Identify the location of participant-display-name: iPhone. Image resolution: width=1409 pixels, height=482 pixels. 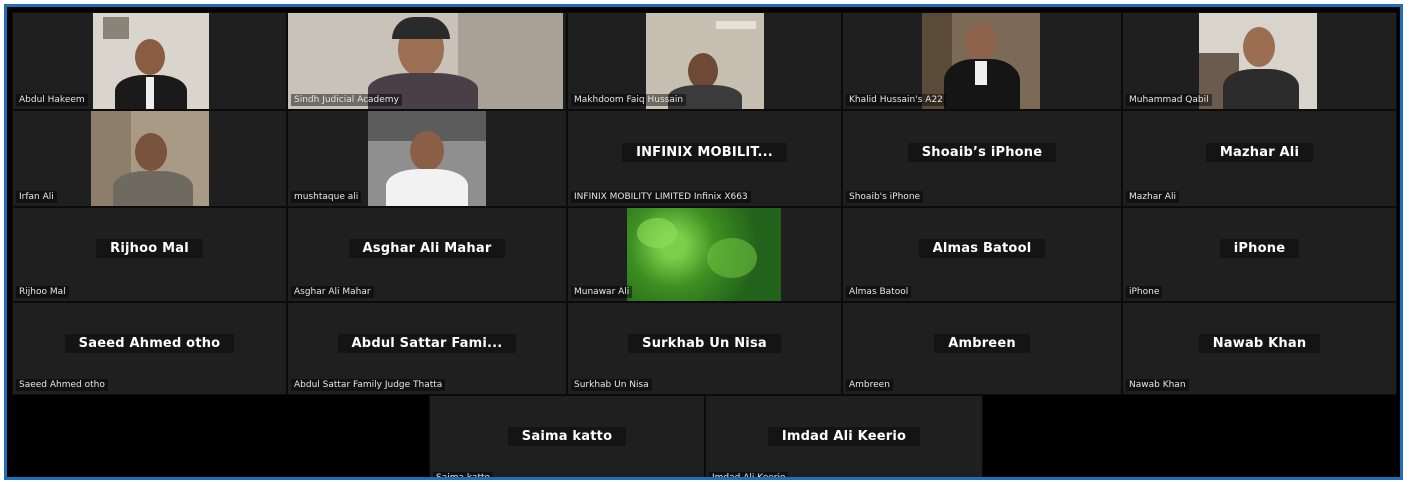
(1259, 249).